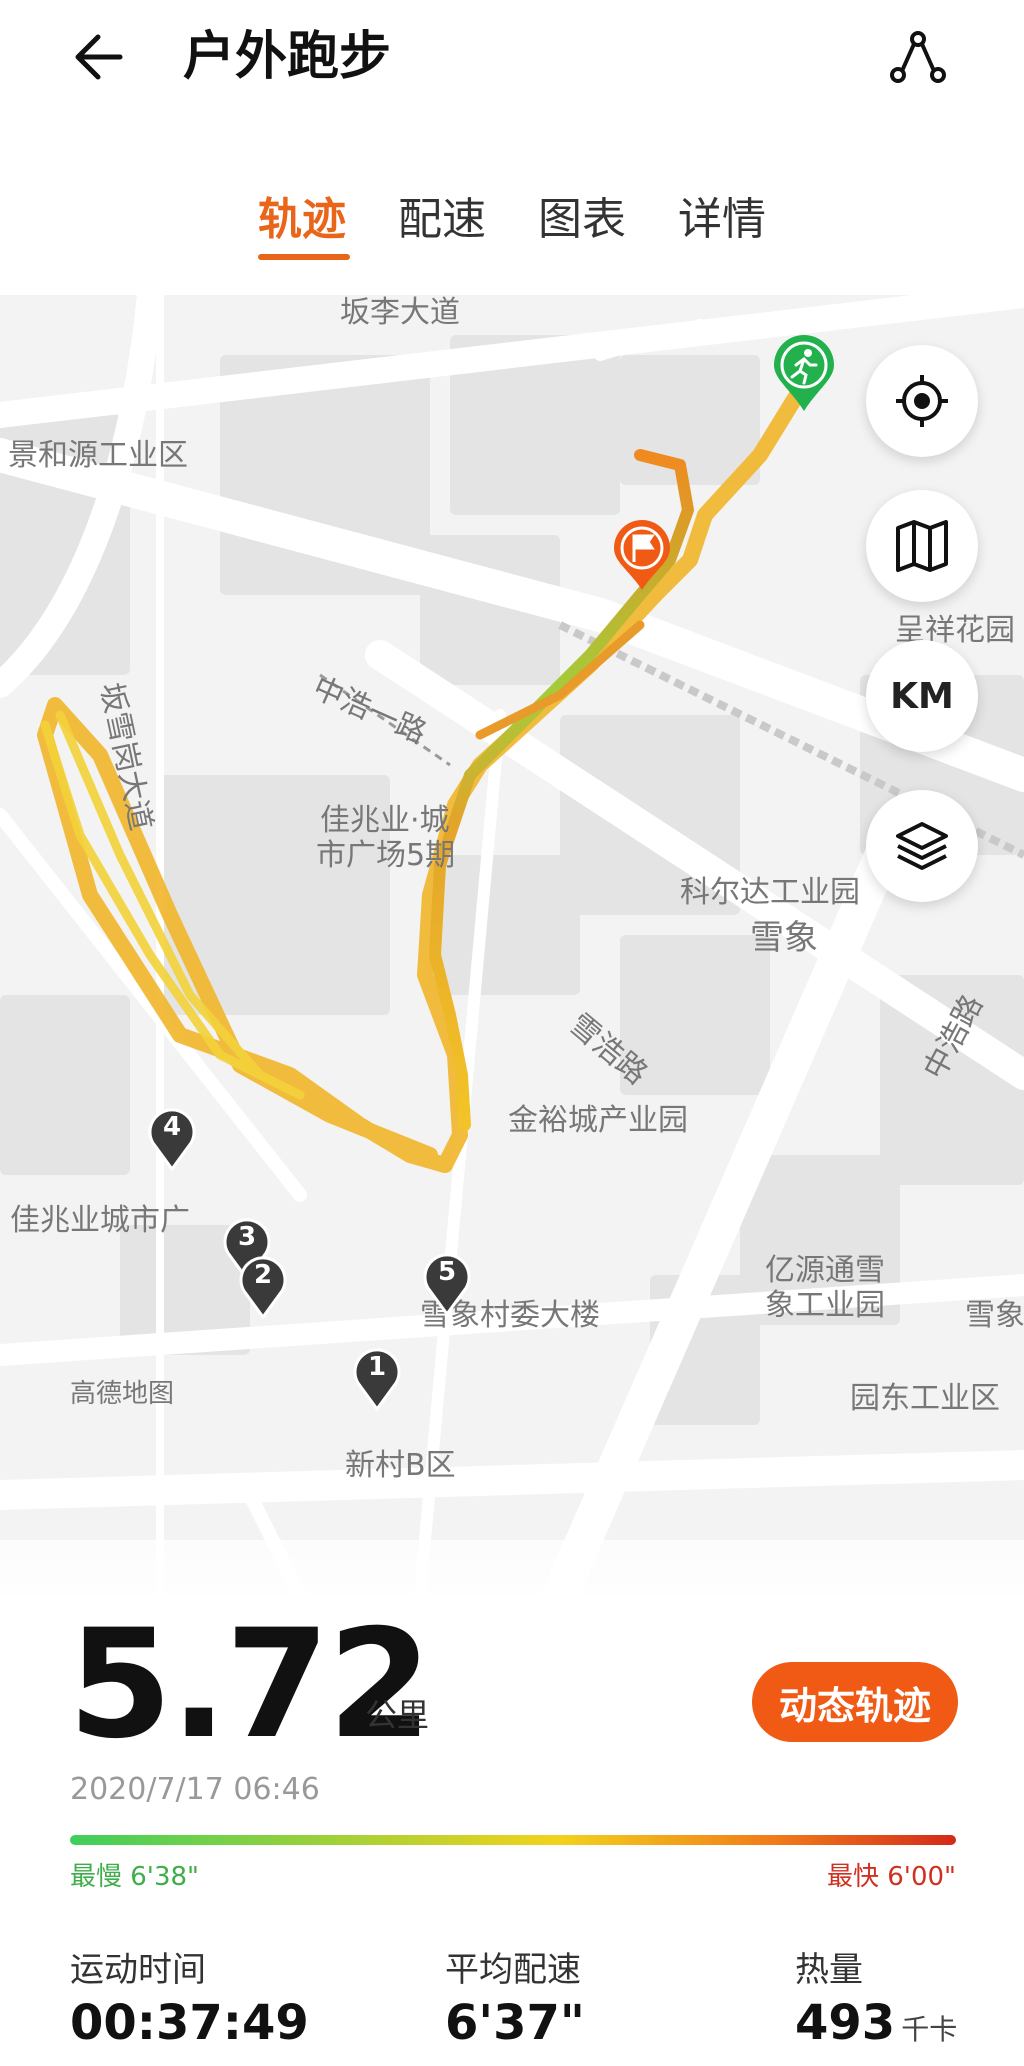 The height and width of the screenshot is (2066, 1024). I want to click on km-marker-label: 2, so click(263, 1275).